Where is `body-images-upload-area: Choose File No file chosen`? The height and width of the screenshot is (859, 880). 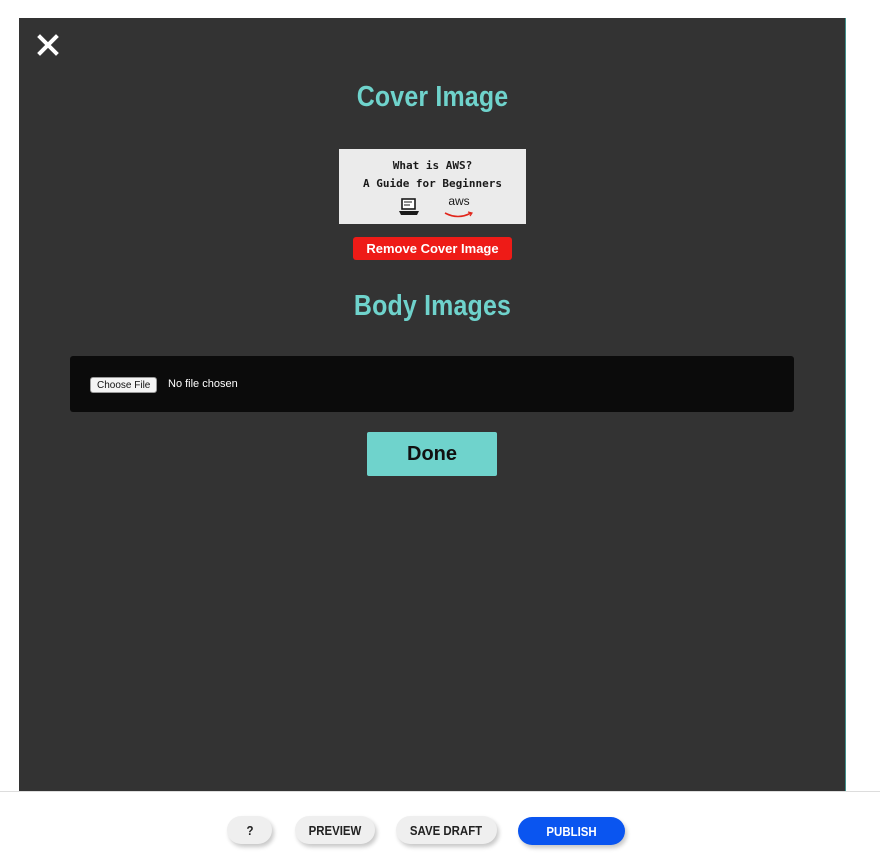
body-images-upload-area: Choose File No file chosen is located at coordinates (432, 384).